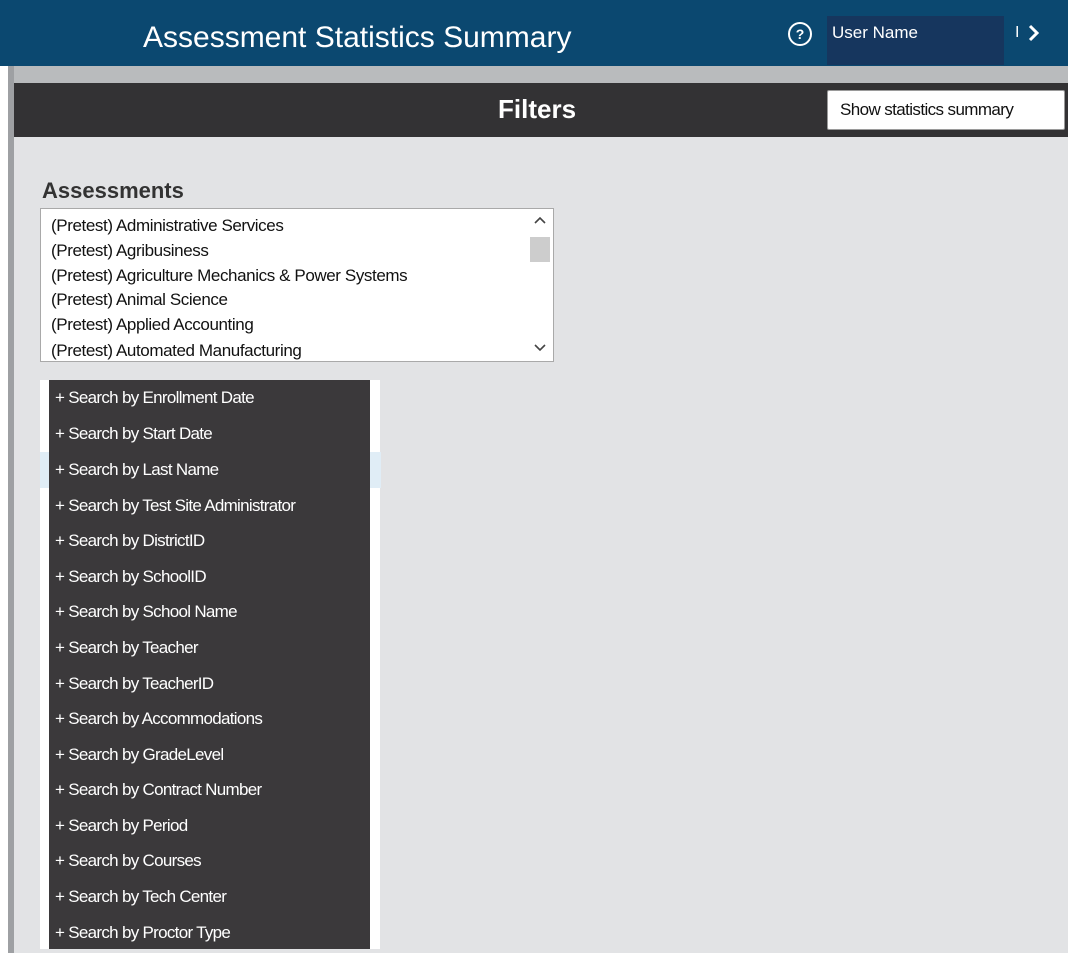 The image size is (1068, 953). Describe the element at coordinates (11, 509) in the screenshot. I see `left-border` at that location.